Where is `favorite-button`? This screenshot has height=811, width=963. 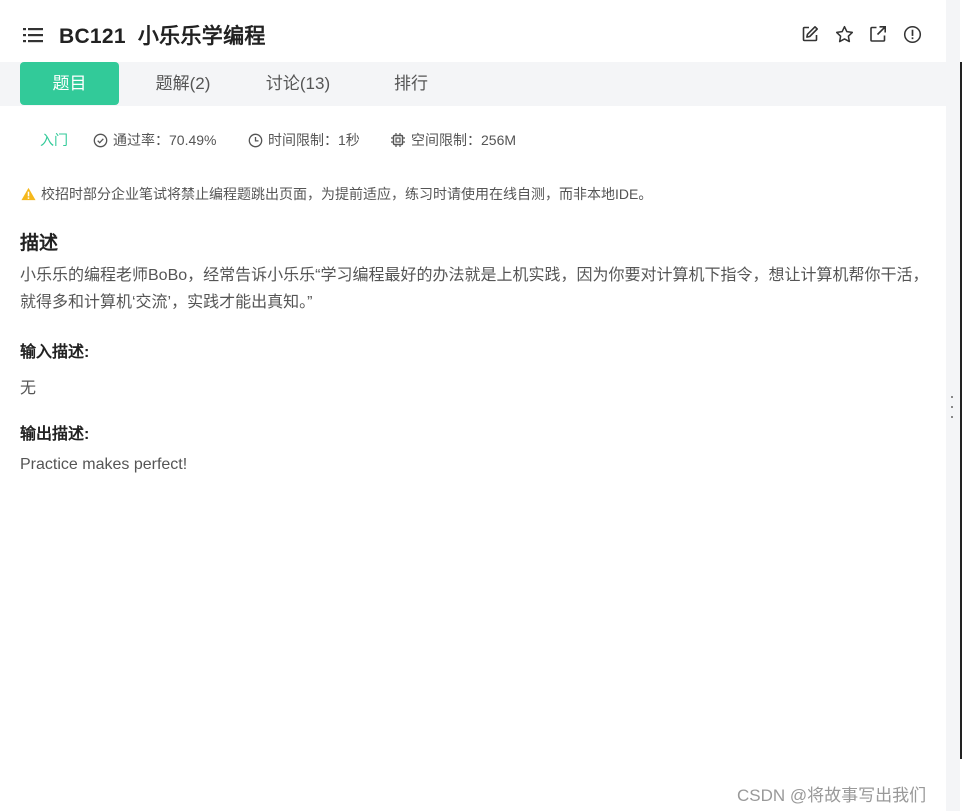 favorite-button is located at coordinates (844, 34).